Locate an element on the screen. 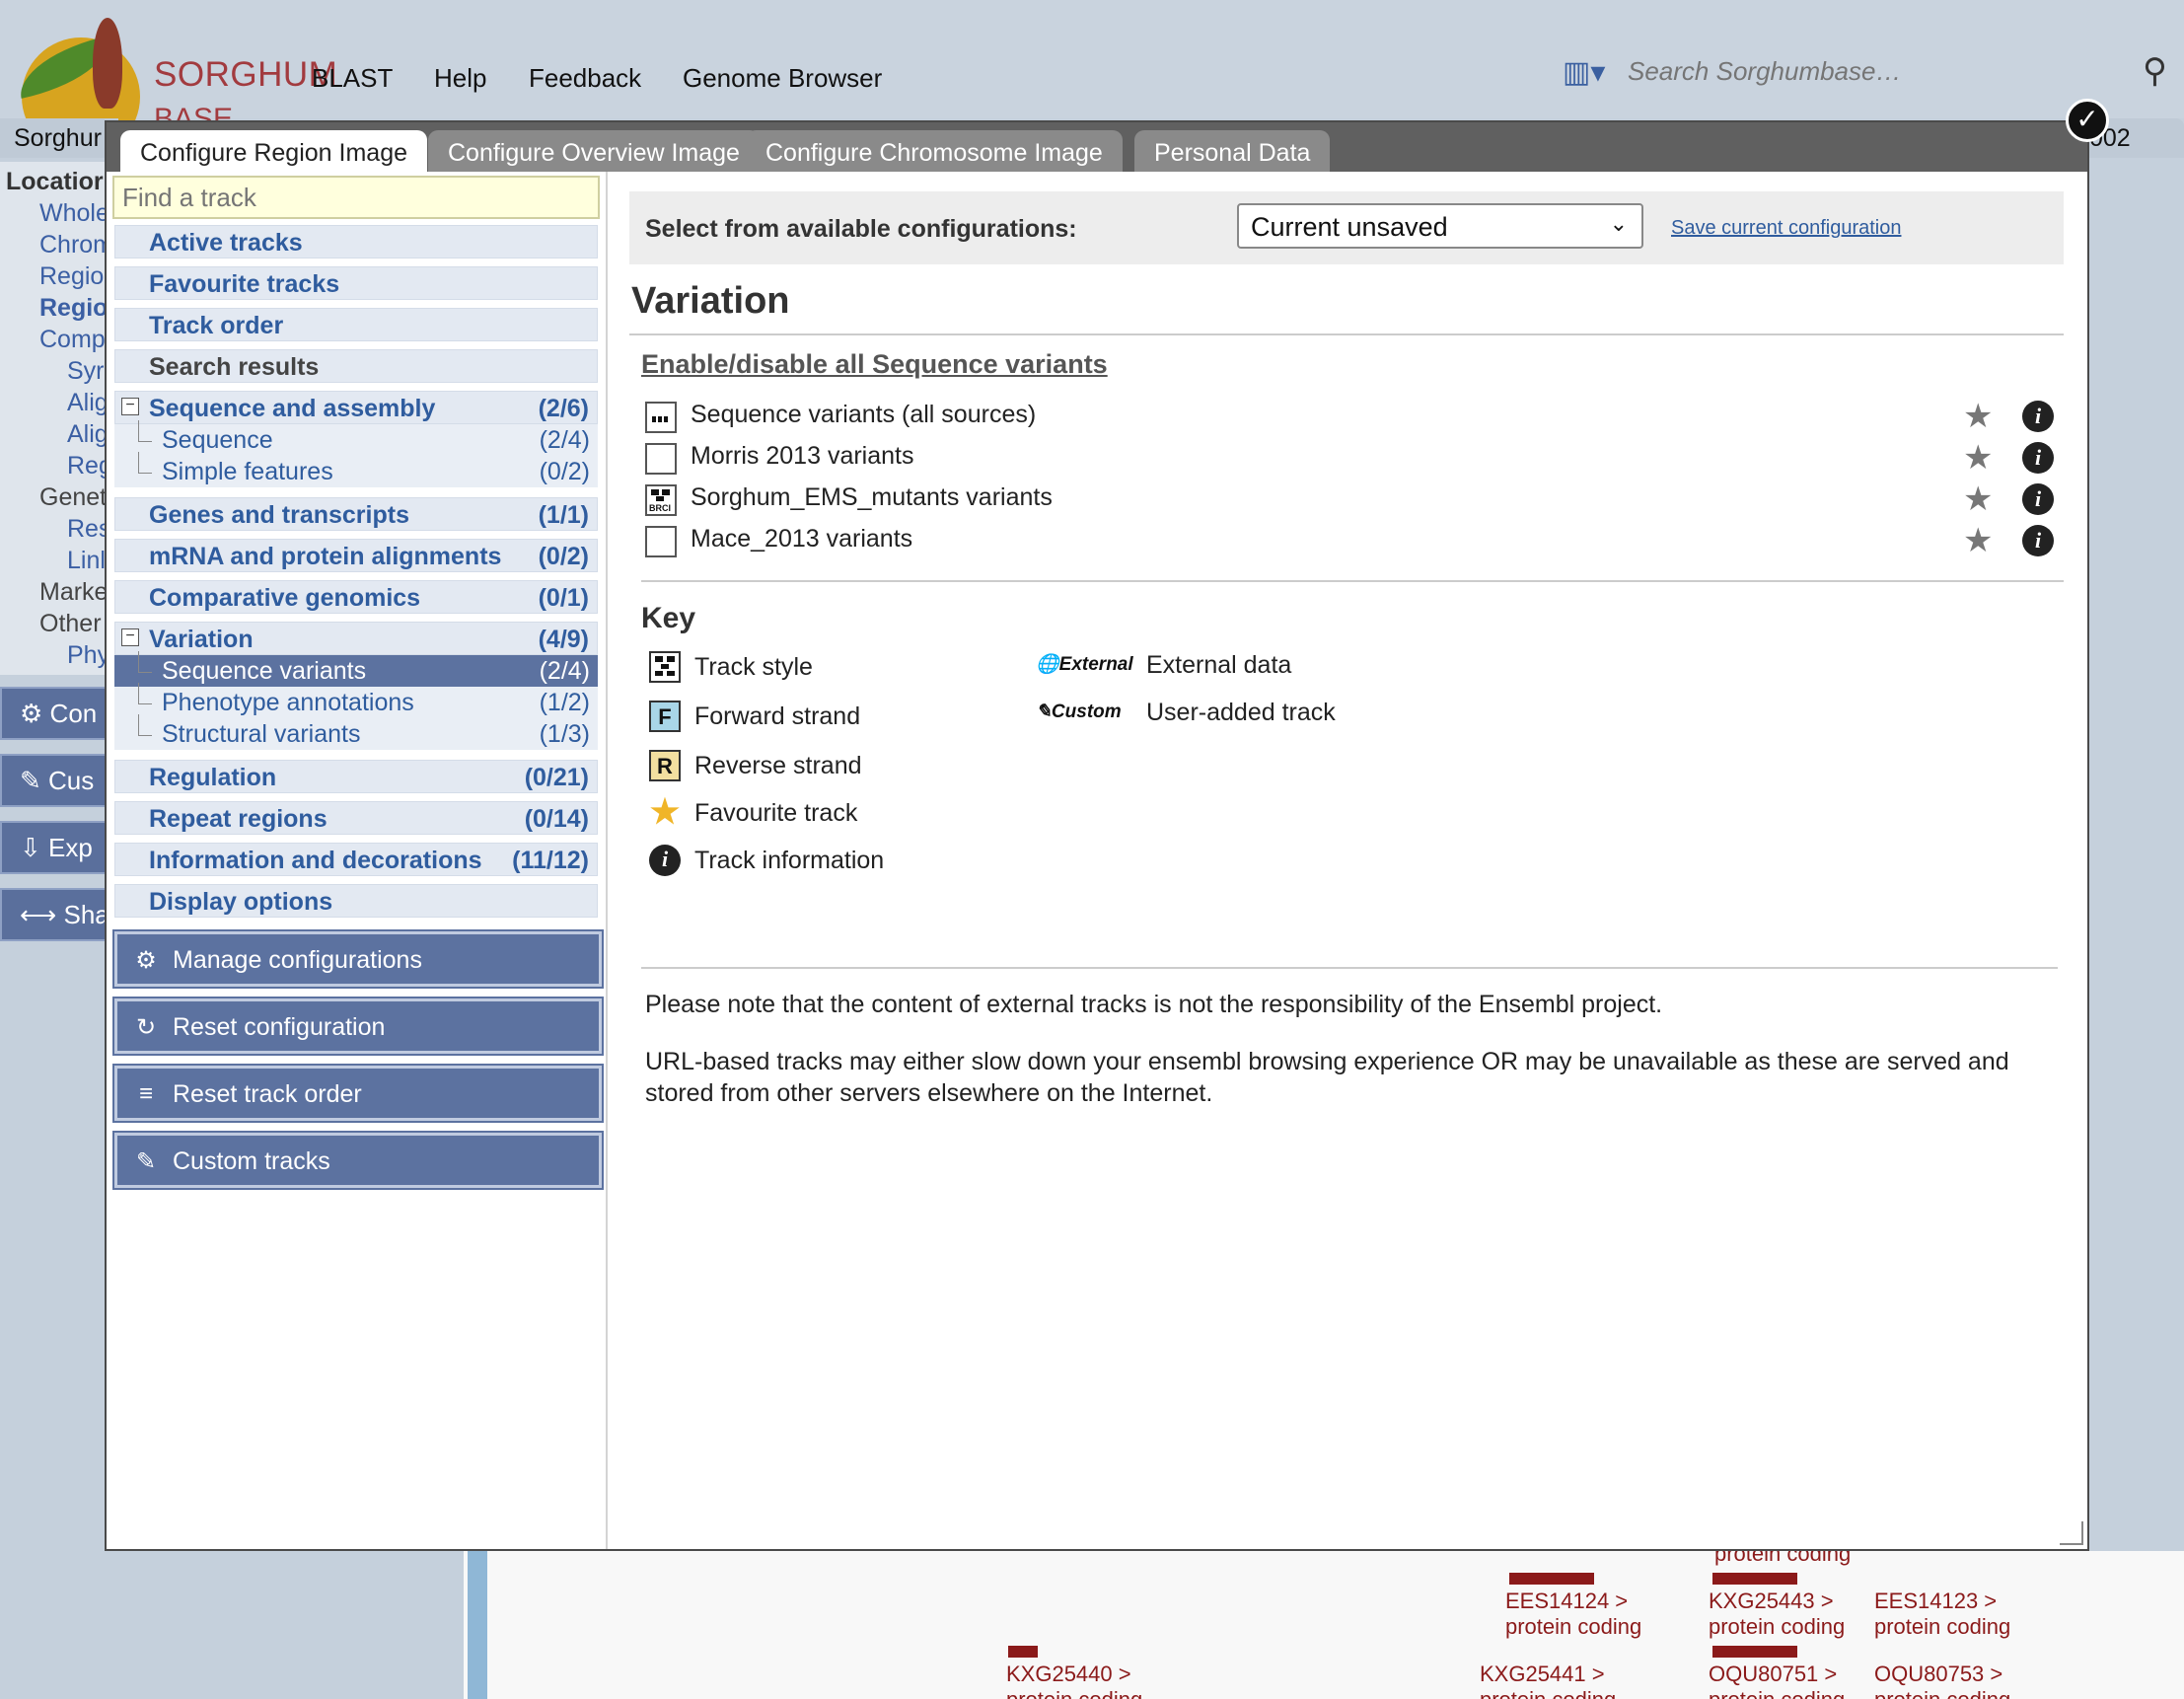 Image resolution: width=2184 pixels, height=1699 pixels. feature-label: KXG25443 > protein coding is located at coordinates (1777, 1614).